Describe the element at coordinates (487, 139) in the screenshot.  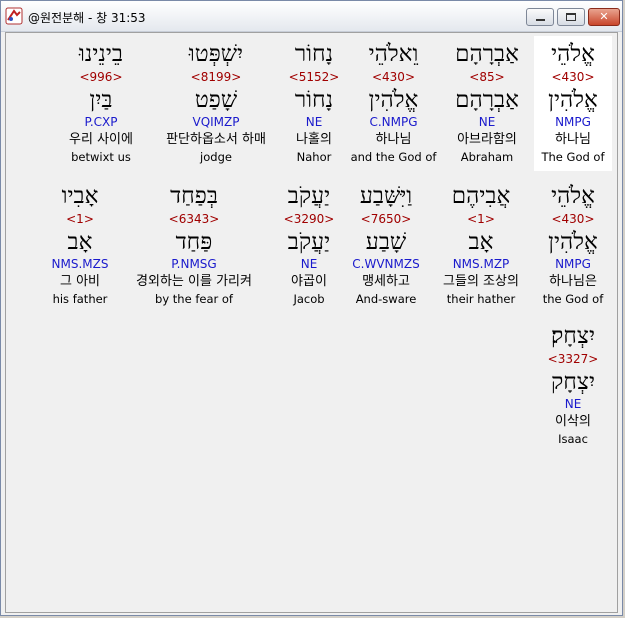
I see `korean-gloss: 아브라함의` at that location.